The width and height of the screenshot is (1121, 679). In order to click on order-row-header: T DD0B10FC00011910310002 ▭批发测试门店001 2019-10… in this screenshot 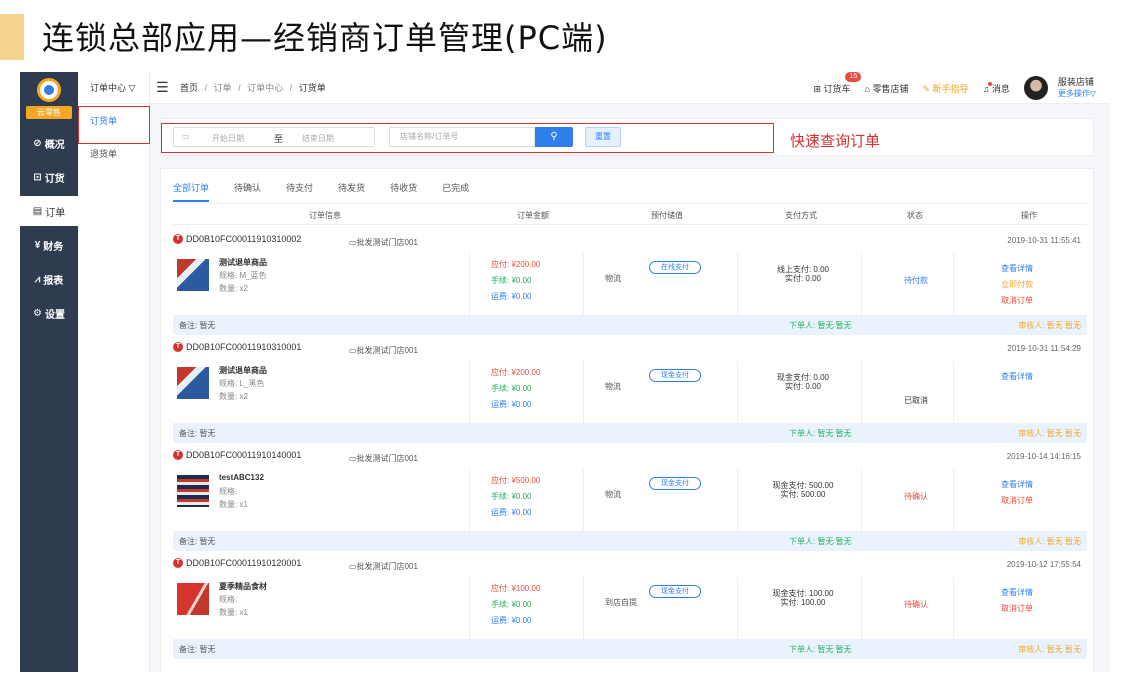, I will do `click(630, 240)`.